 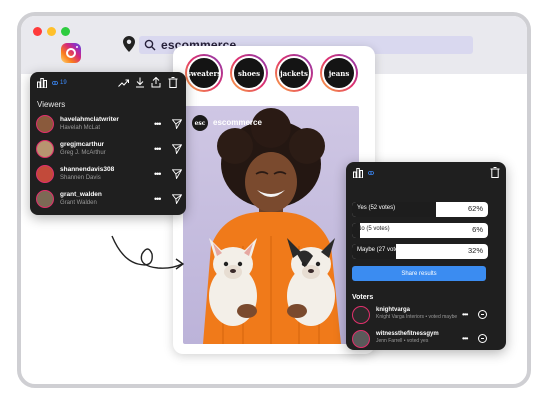 I want to click on story-label: jackets, so click(x=294, y=73).